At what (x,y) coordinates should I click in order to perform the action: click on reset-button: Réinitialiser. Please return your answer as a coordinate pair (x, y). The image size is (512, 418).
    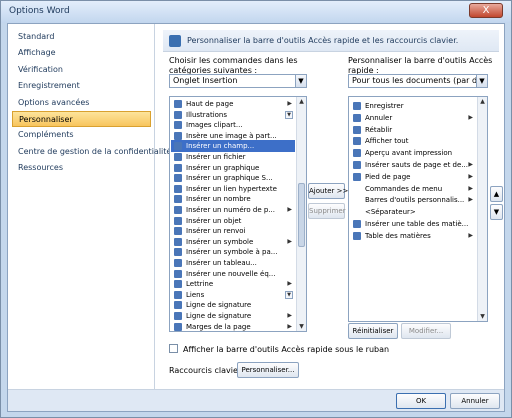
    Looking at the image, I should click on (373, 331).